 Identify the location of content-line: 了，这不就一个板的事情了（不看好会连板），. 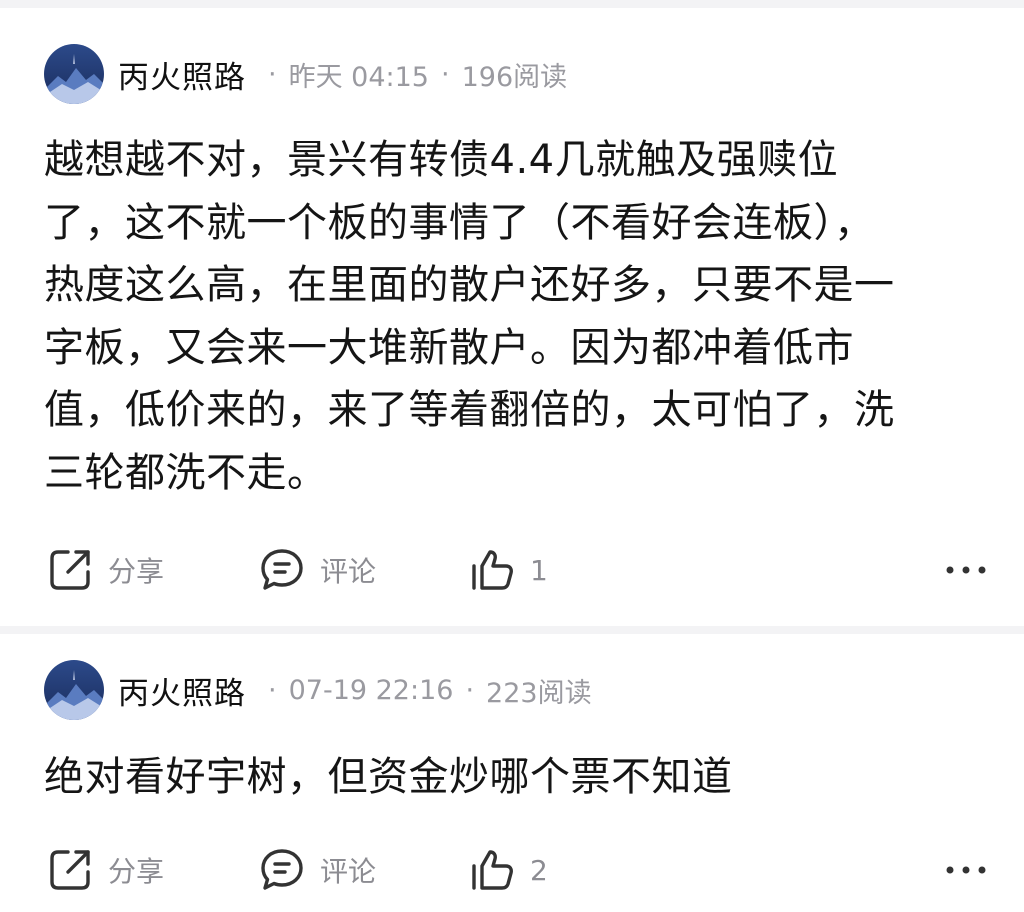
(459, 222).